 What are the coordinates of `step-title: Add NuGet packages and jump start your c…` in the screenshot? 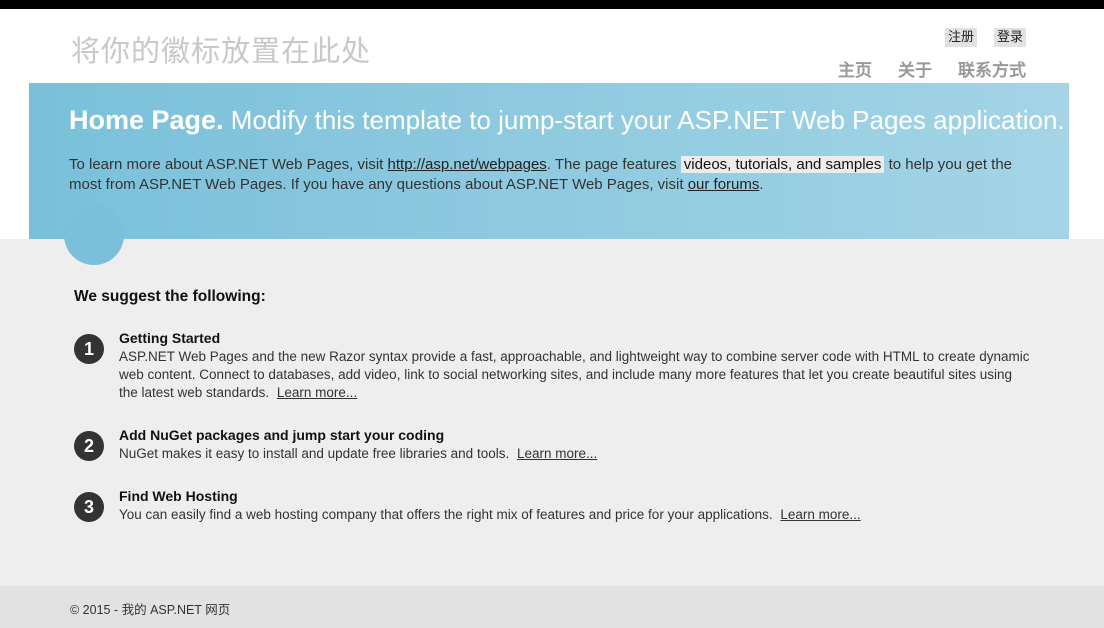 It's located at (282, 435).